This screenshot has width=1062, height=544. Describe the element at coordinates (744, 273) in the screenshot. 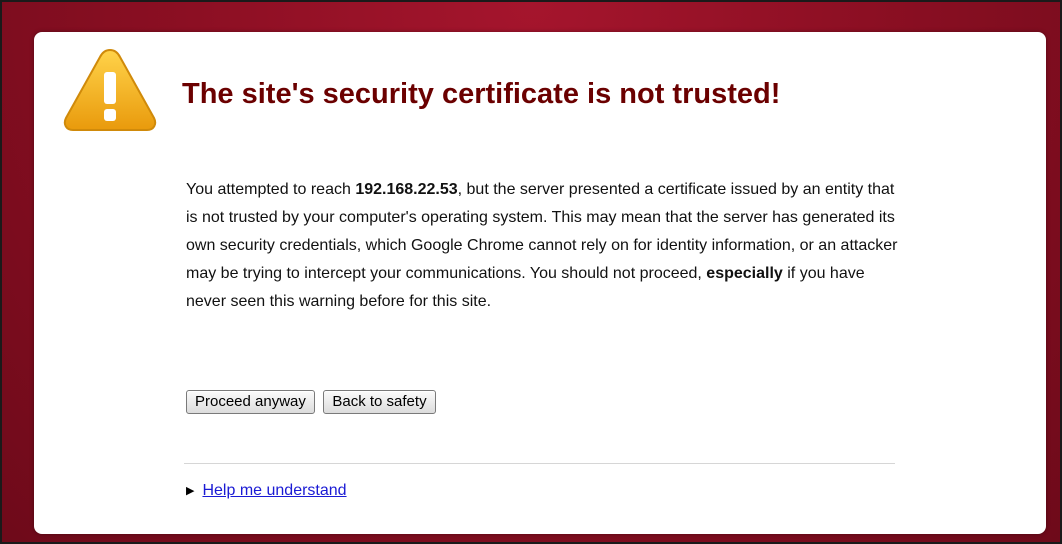

I see `emphasis-text: especially` at that location.